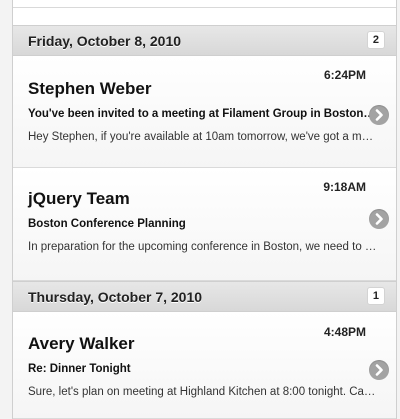 The height and width of the screenshot is (419, 400). Describe the element at coordinates (344, 187) in the screenshot. I see `message-time: 9:18AM` at that location.